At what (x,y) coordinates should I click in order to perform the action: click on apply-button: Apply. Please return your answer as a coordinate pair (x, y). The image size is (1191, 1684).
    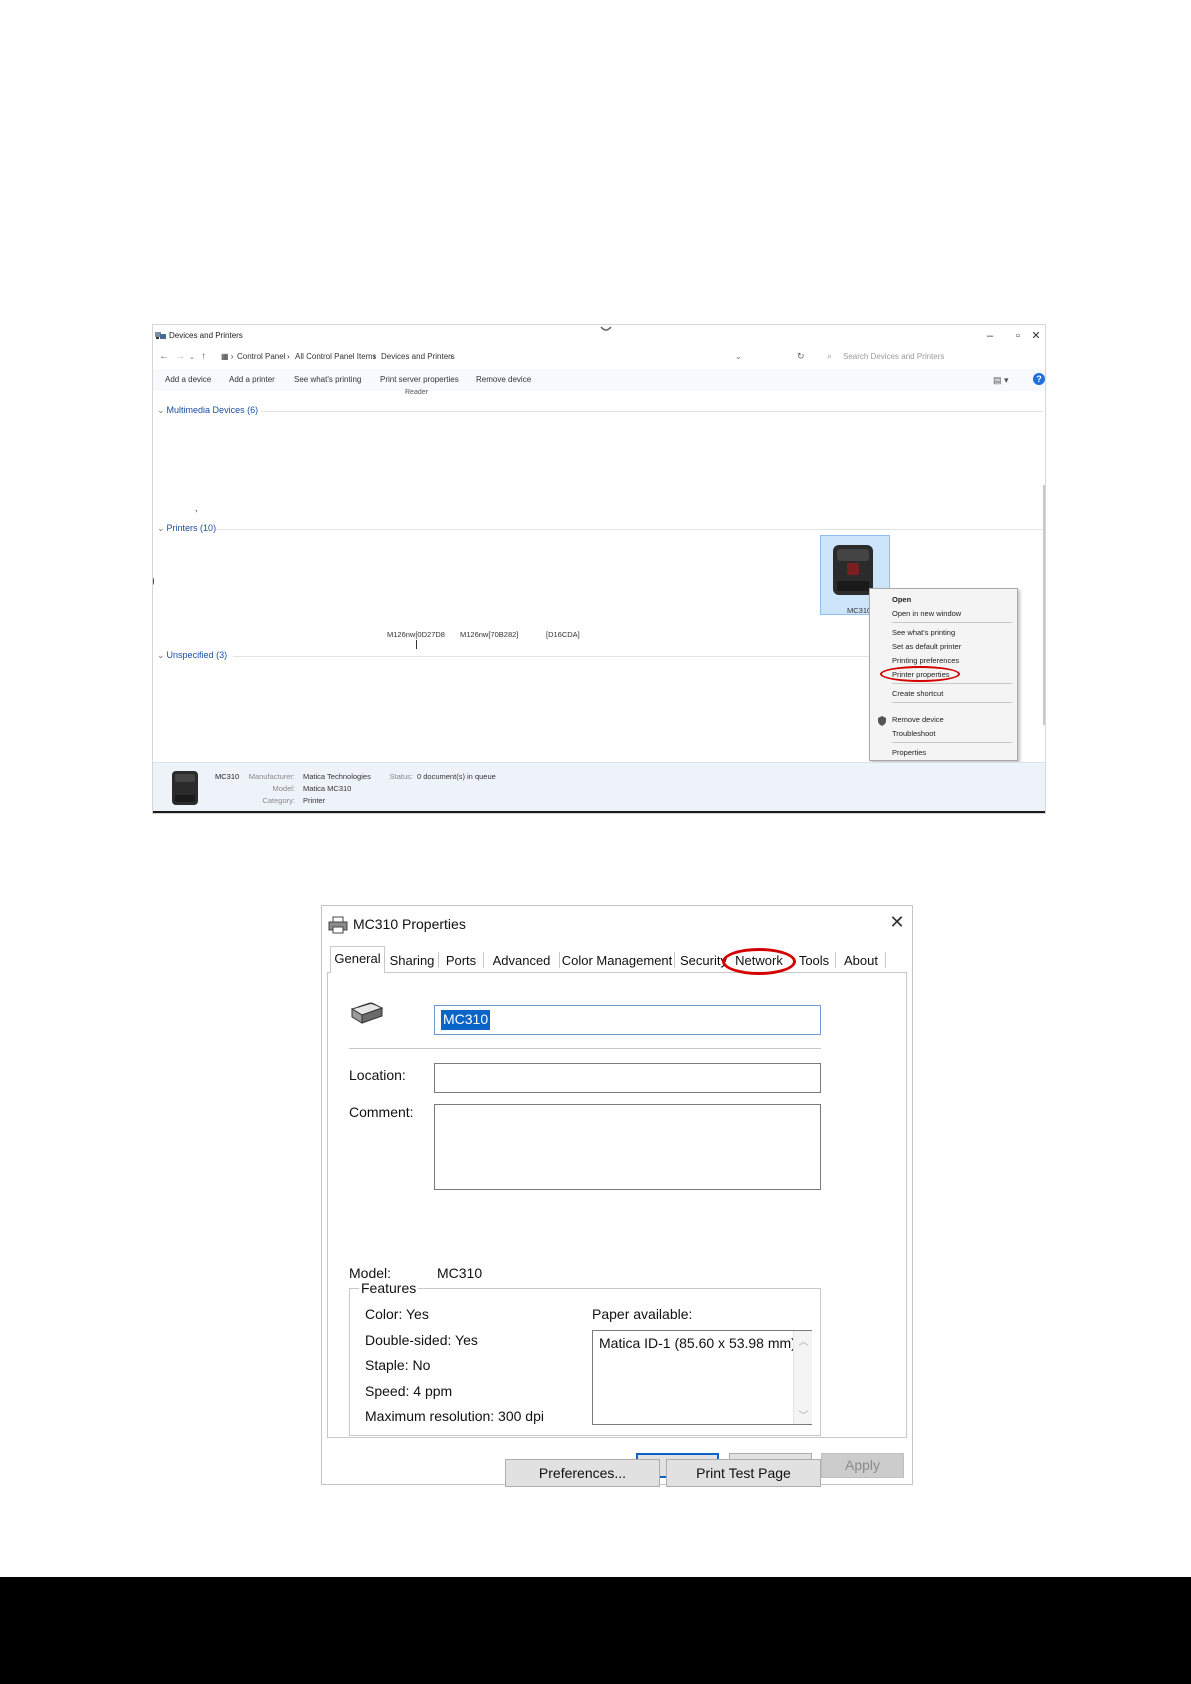
    Looking at the image, I should click on (862, 1465).